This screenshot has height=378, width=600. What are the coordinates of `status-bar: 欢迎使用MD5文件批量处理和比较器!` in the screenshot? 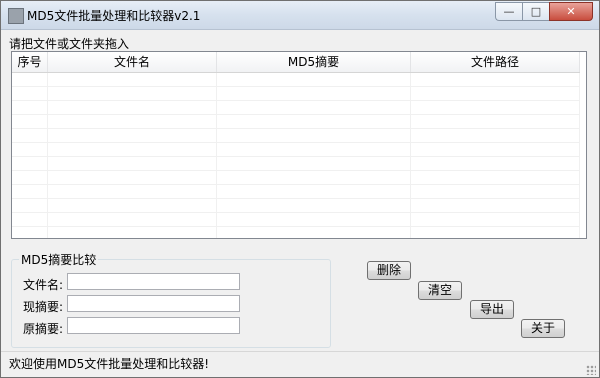 It's located at (300, 364).